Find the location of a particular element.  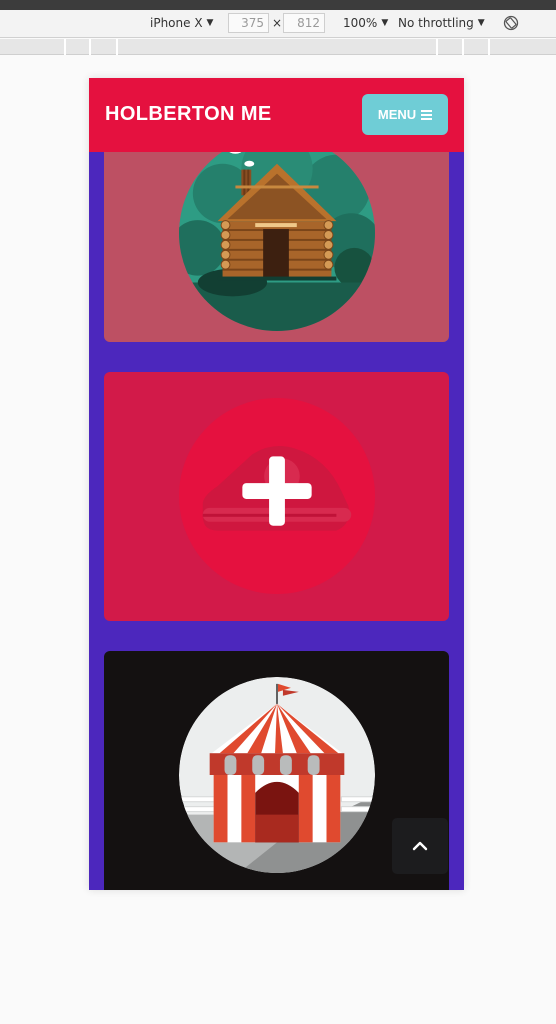

site-brand: HOLBERTON ME is located at coordinates (188, 114).